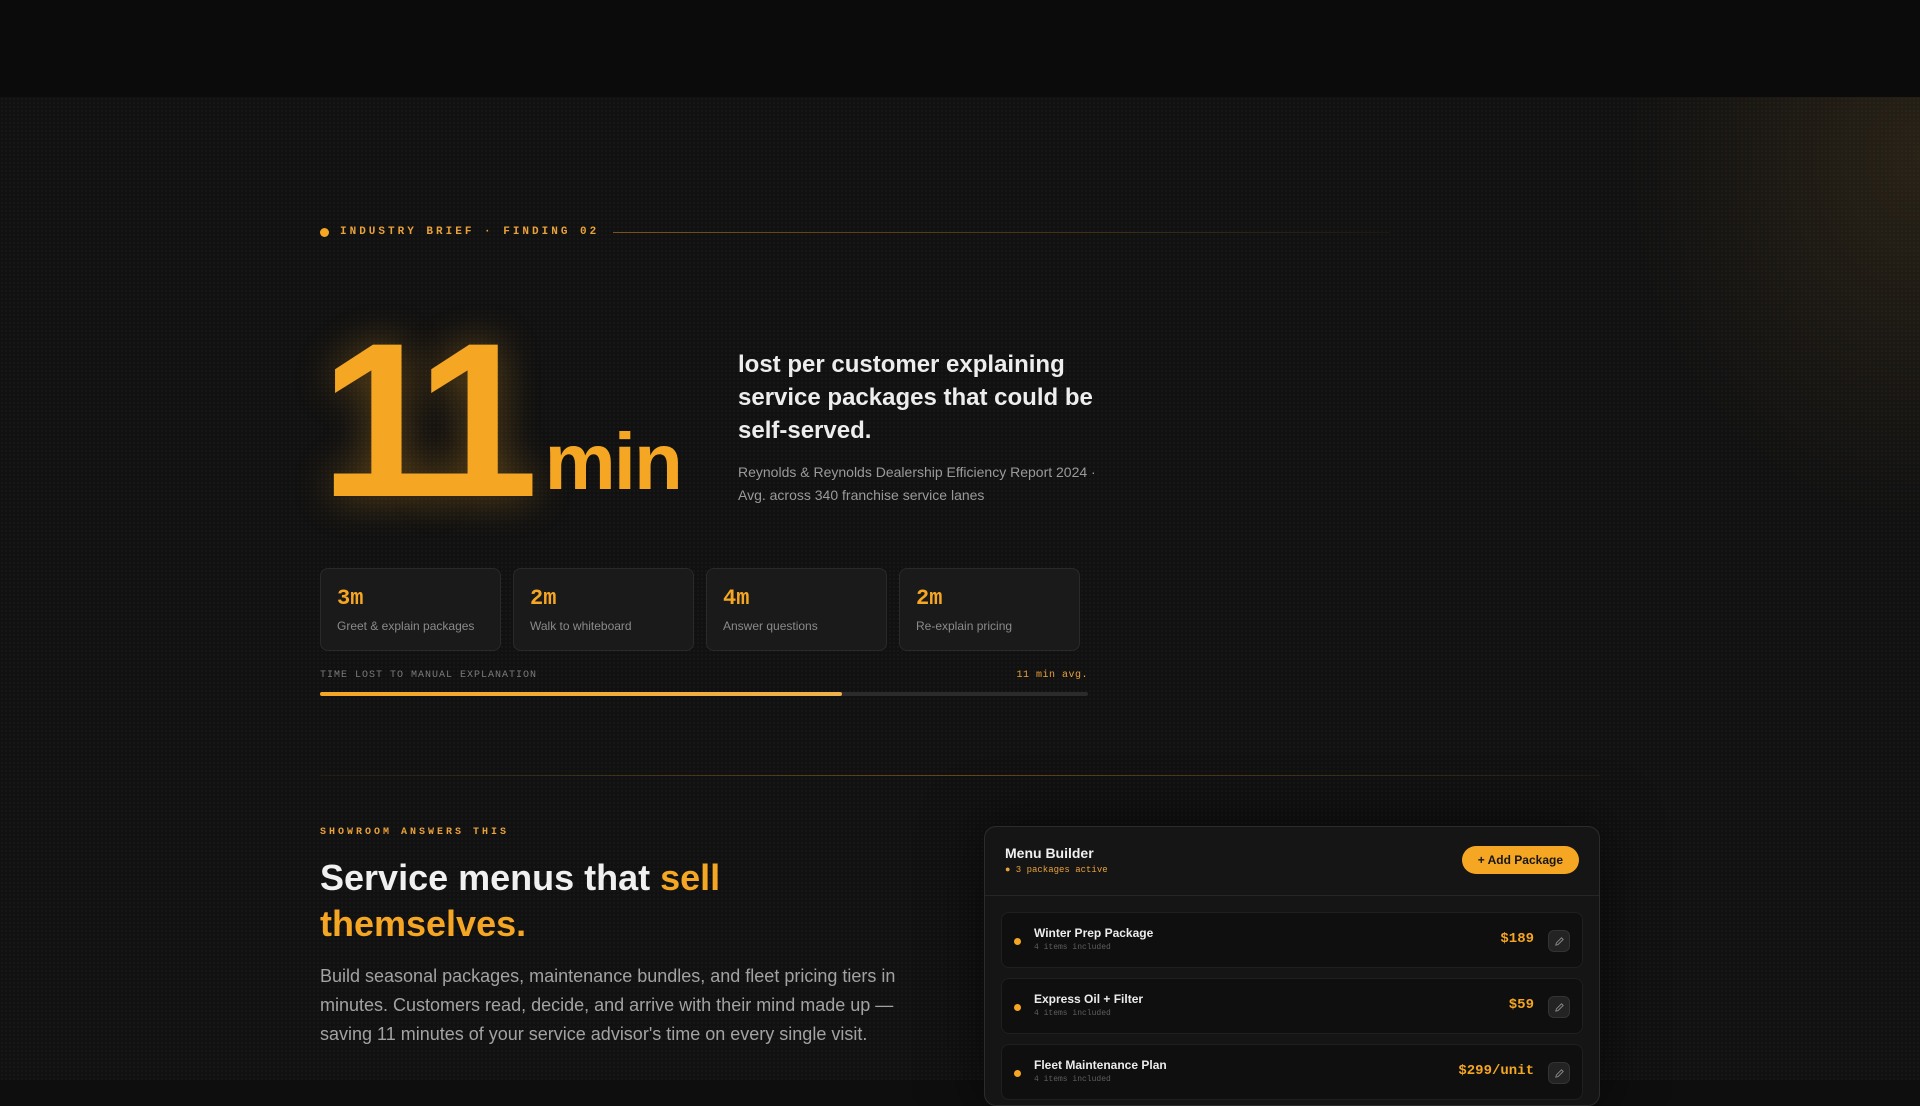  Describe the element at coordinates (1056, 870) in the screenshot. I see `menu-builder-status: ● 3 packages active` at that location.